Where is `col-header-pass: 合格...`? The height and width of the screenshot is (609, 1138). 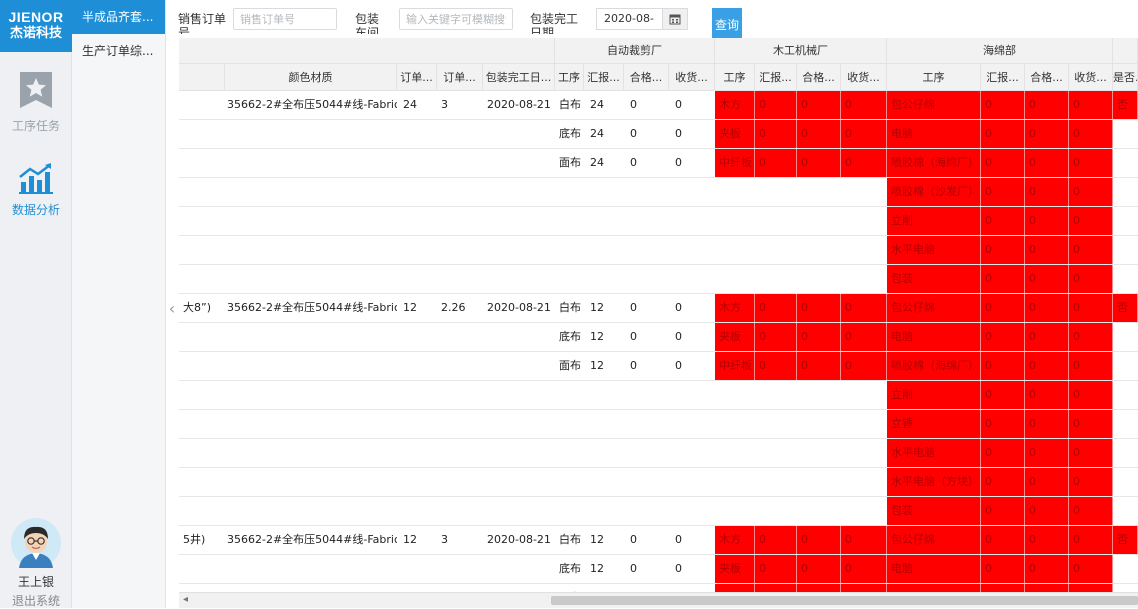
col-header-pass: 合格... is located at coordinates (646, 77).